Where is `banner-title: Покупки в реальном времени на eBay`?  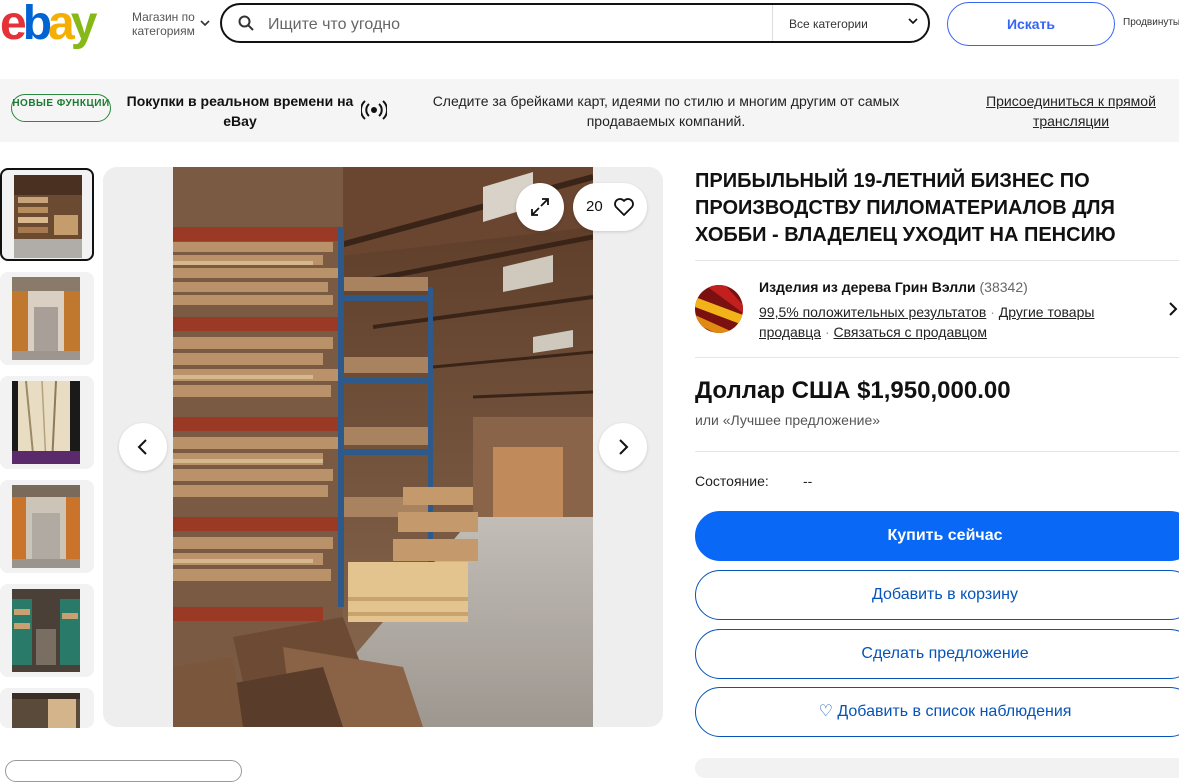
banner-title: Покупки в реальном времени на eBay is located at coordinates (240, 111).